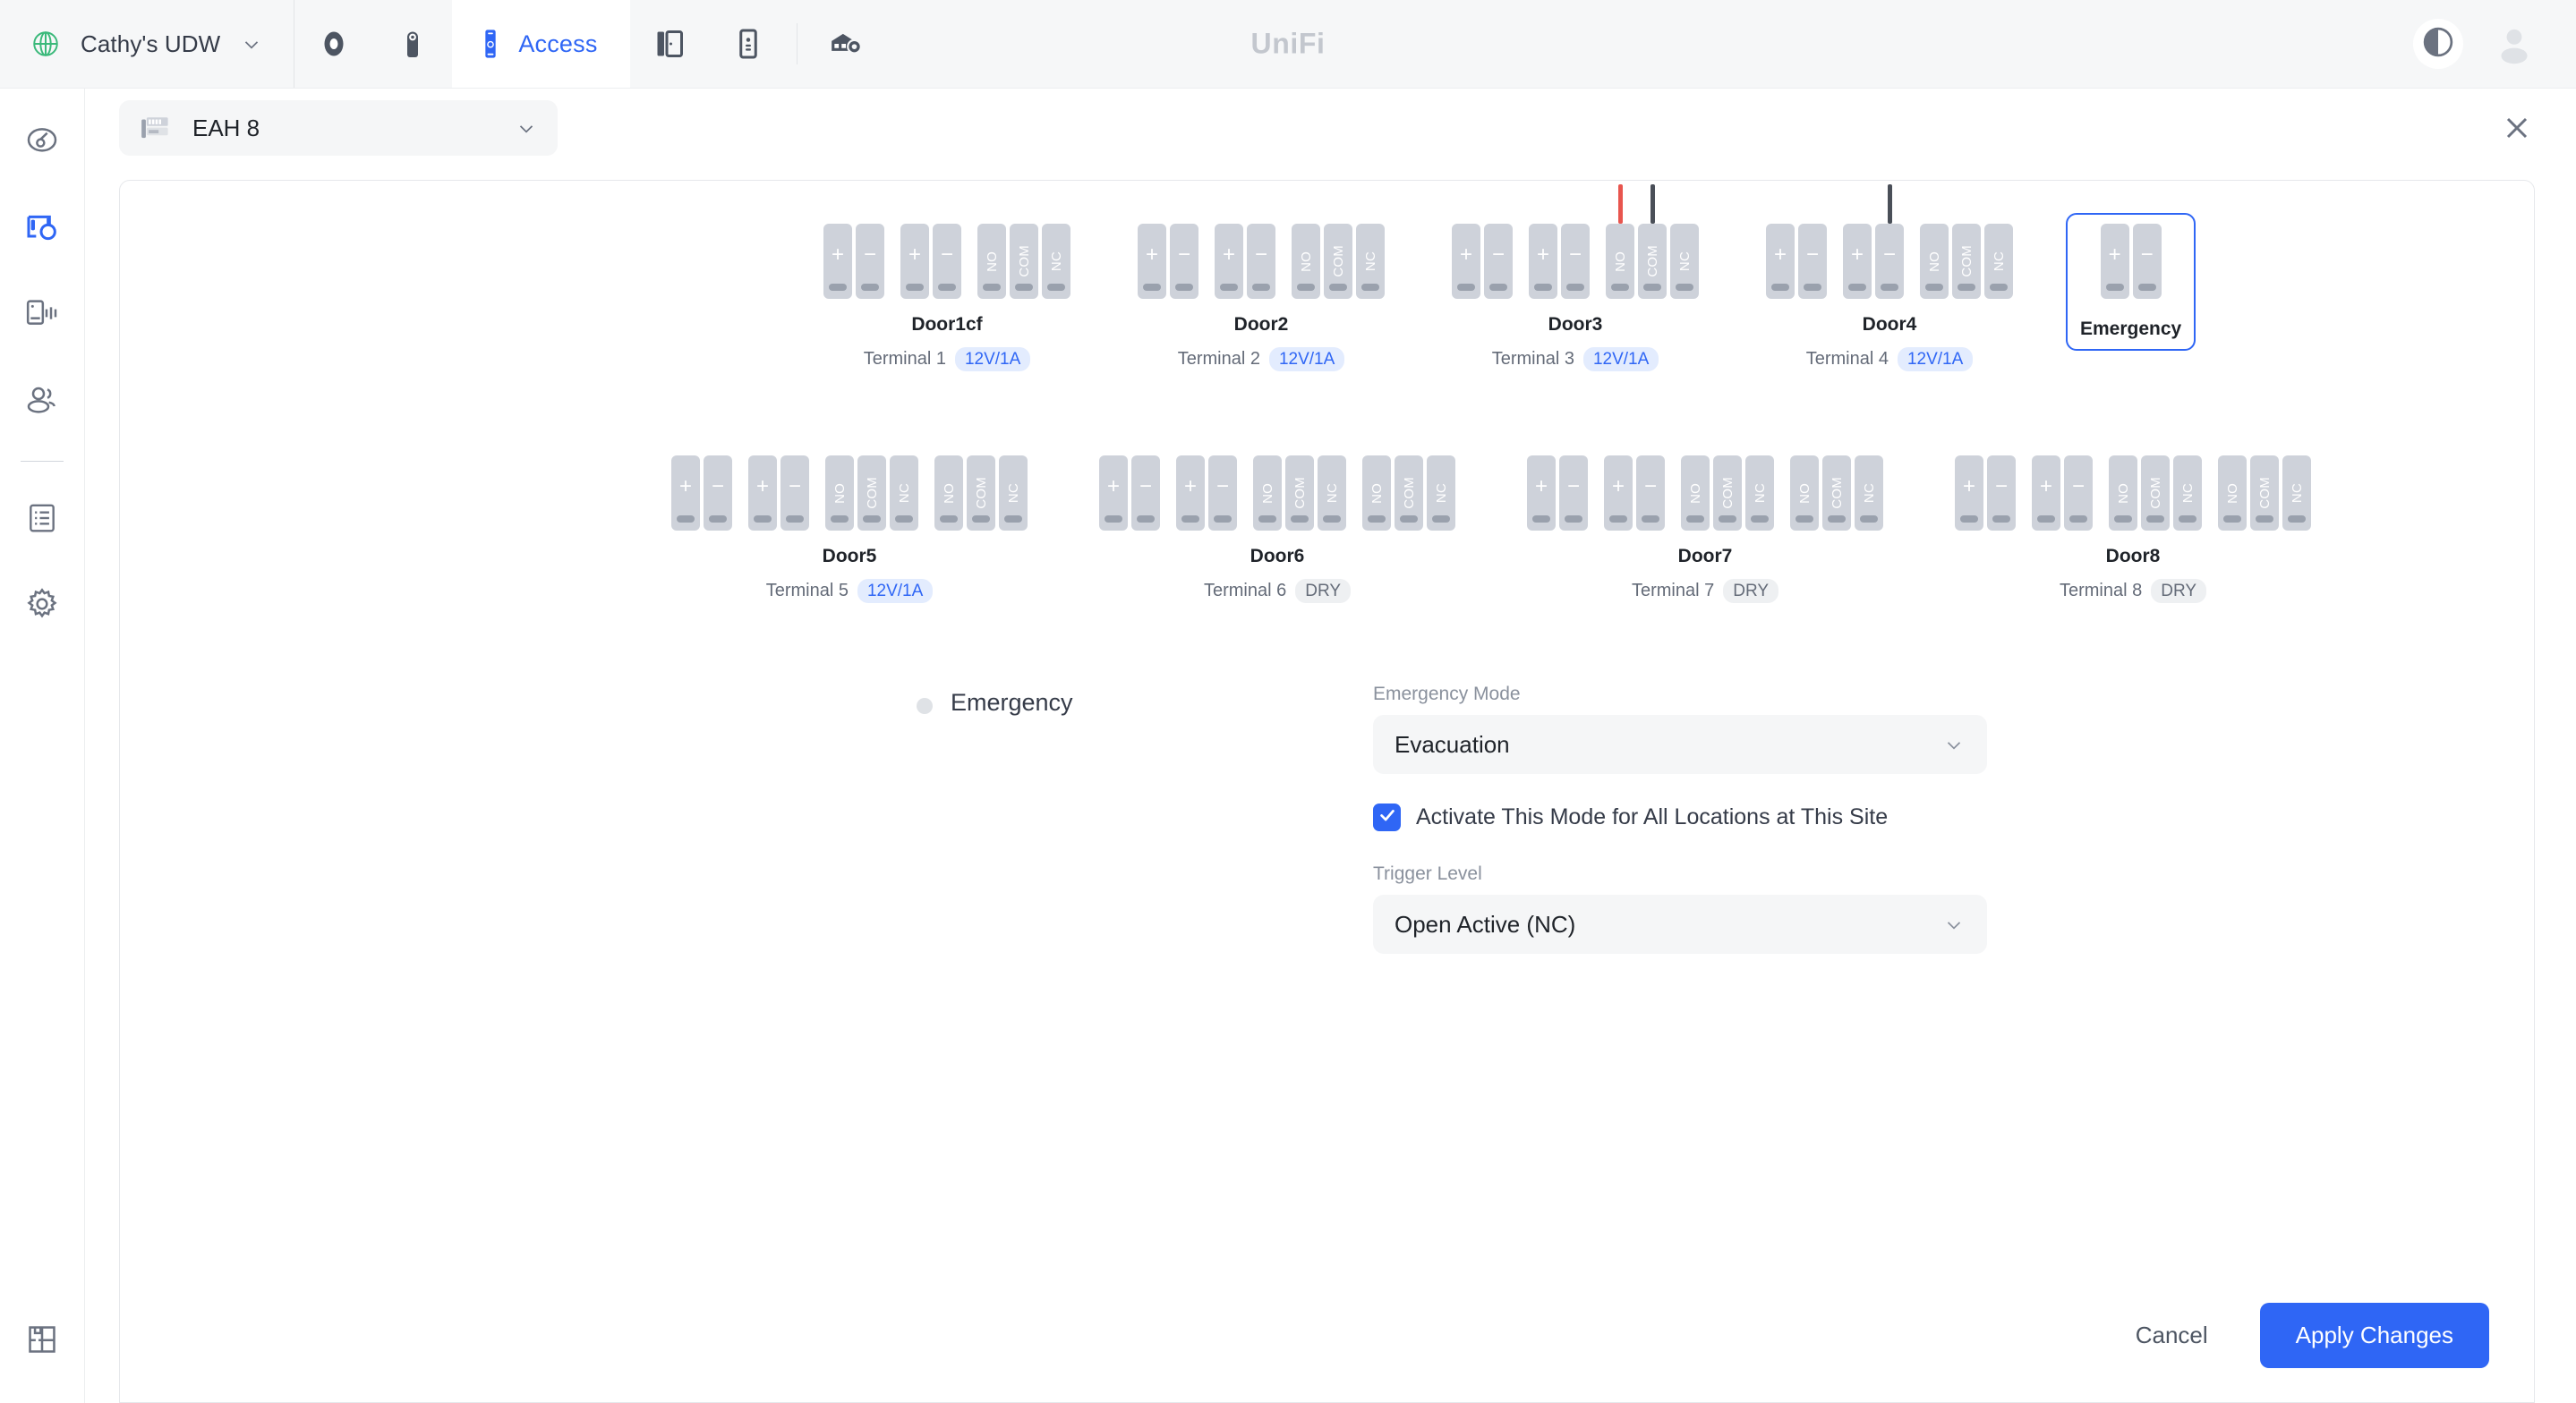  I want to click on sidebar-item-dashboard, so click(42, 143).